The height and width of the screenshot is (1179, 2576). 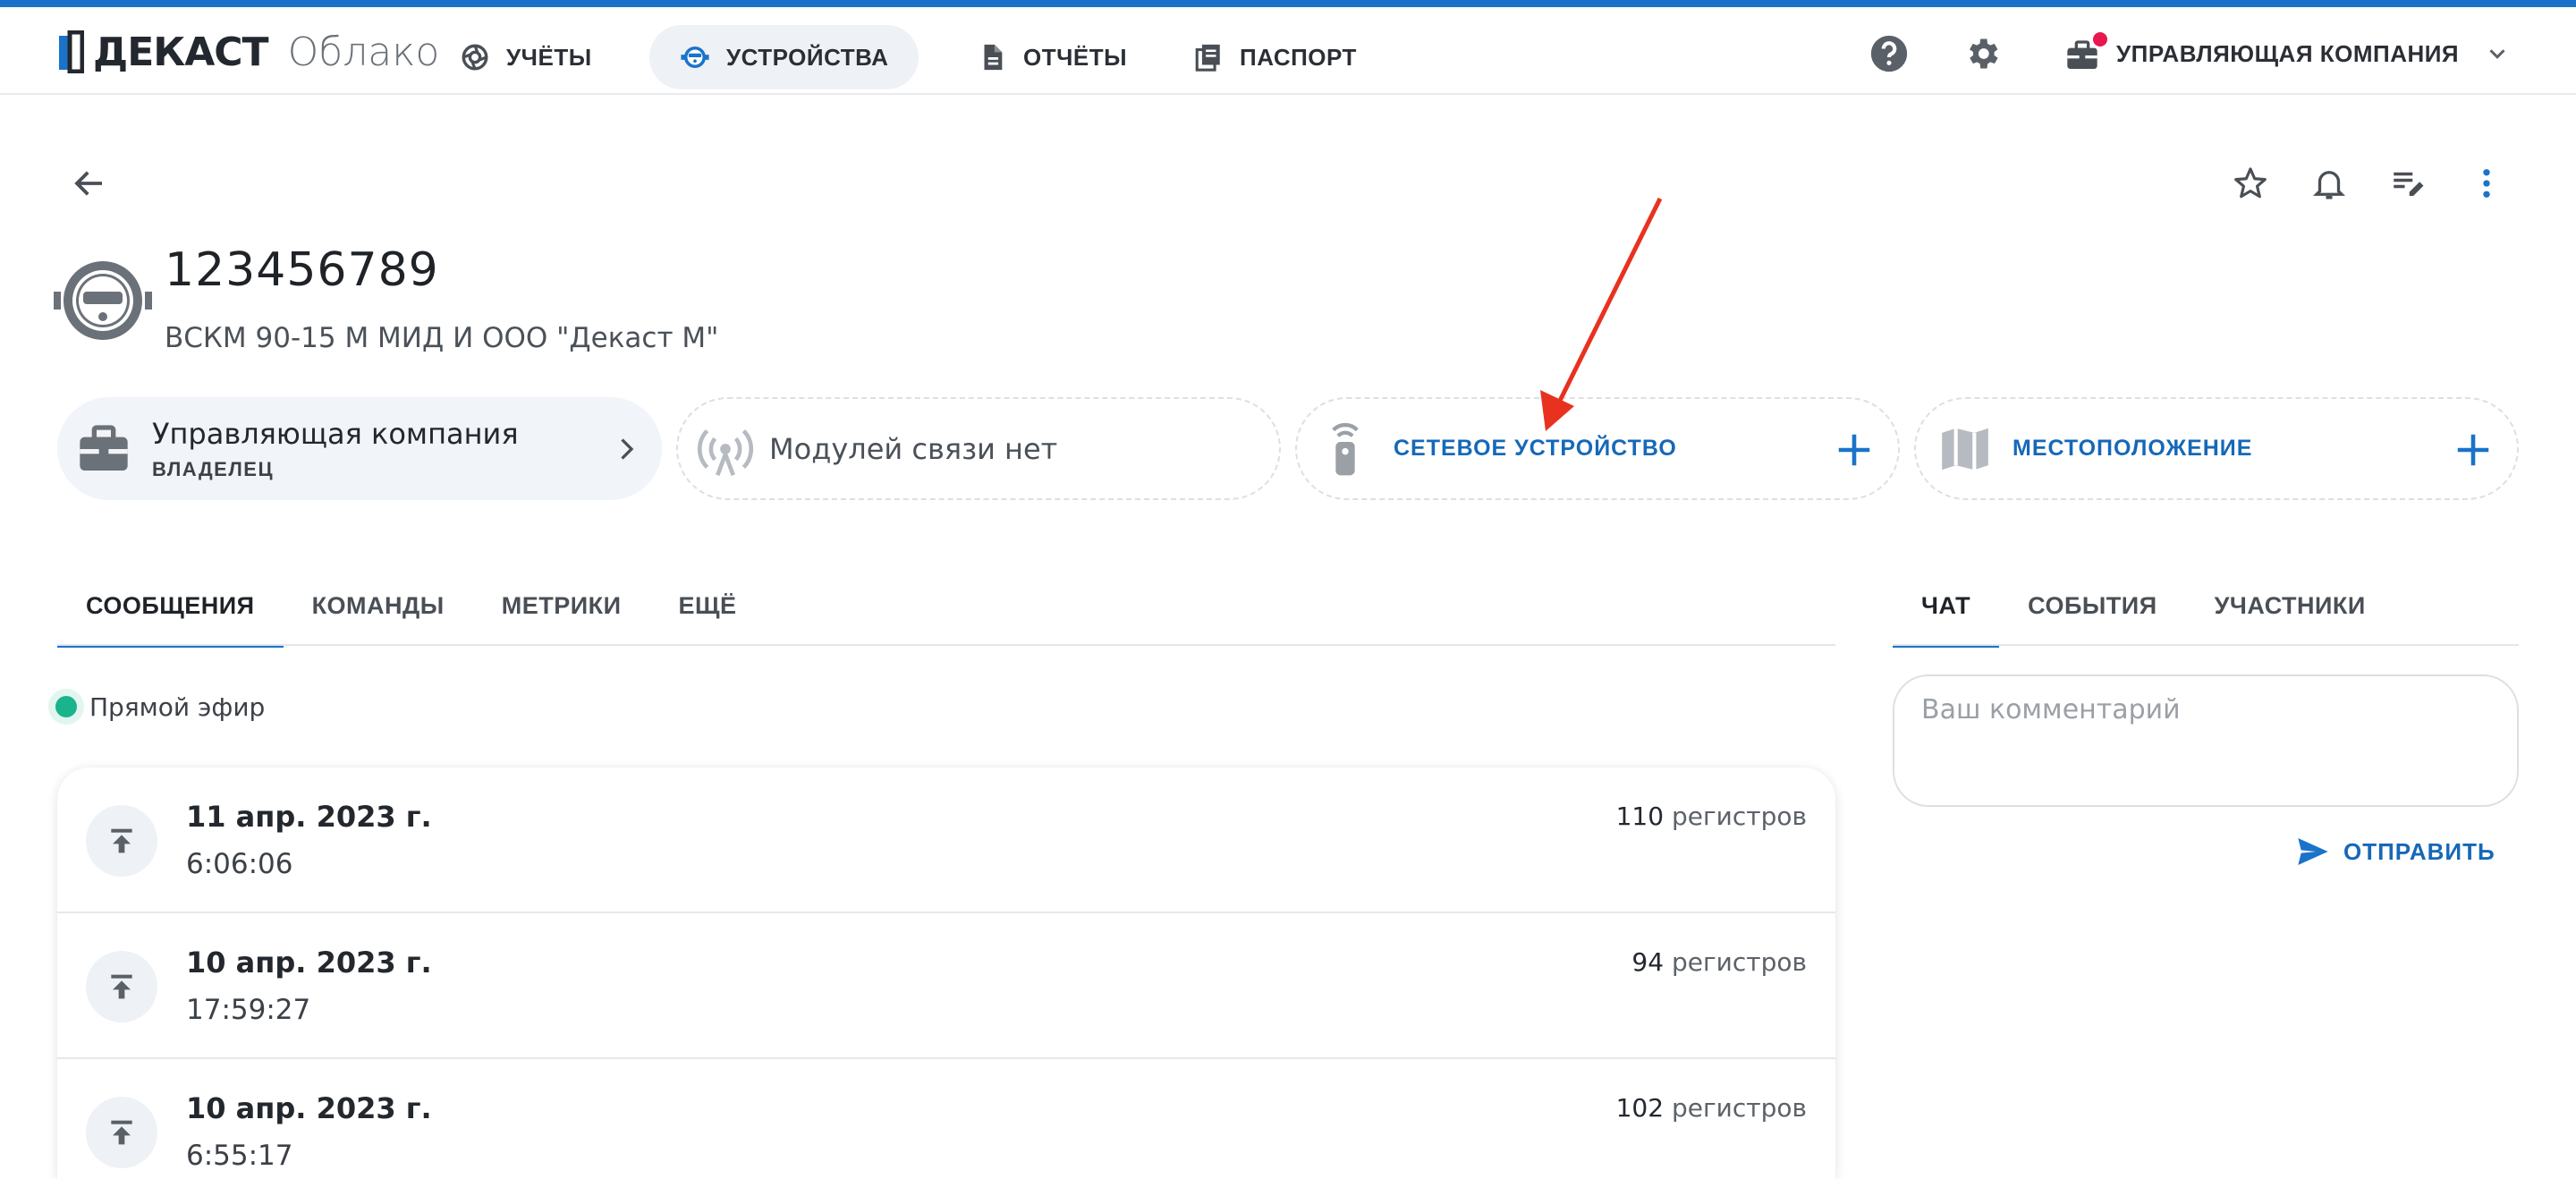 I want to click on modules-card: Модулей связи нет, so click(x=978, y=449).